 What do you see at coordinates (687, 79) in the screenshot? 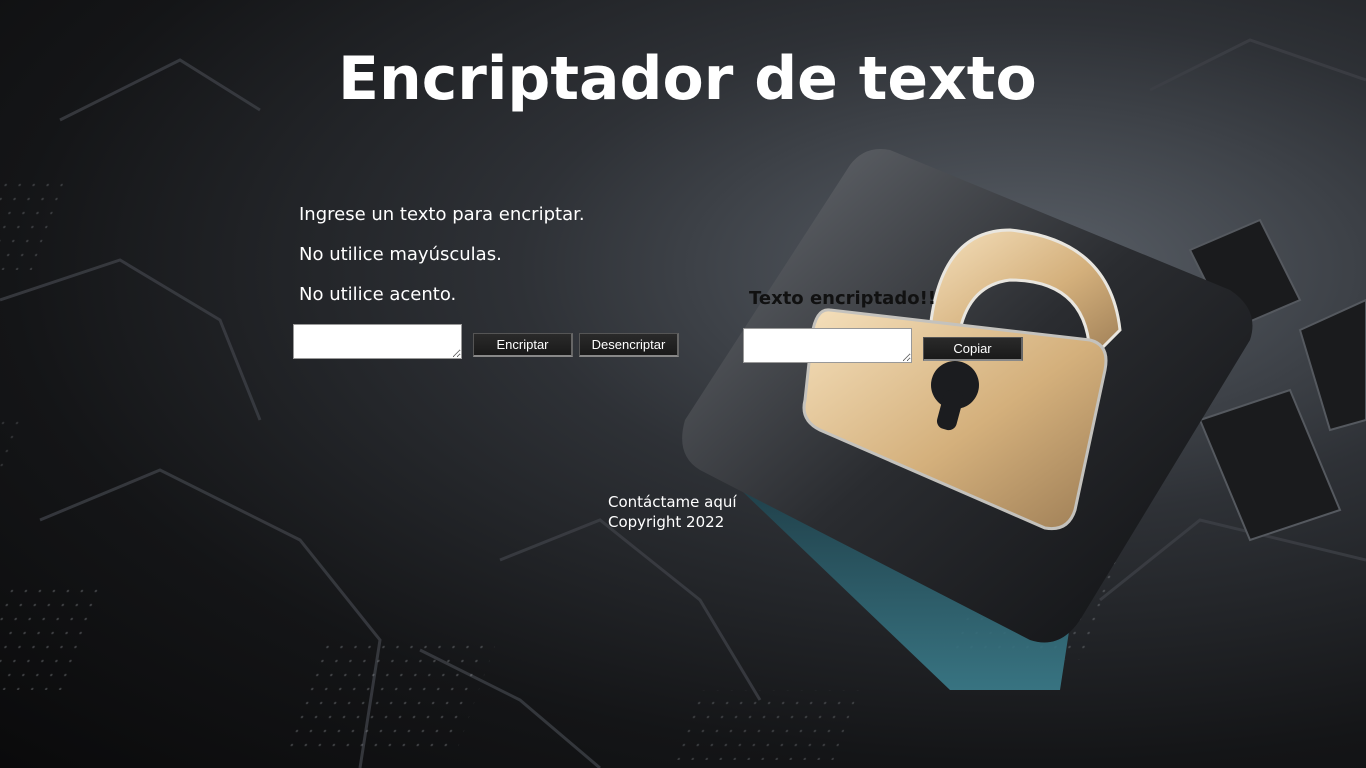
I see `page-title: Encriptador de texto` at bounding box center [687, 79].